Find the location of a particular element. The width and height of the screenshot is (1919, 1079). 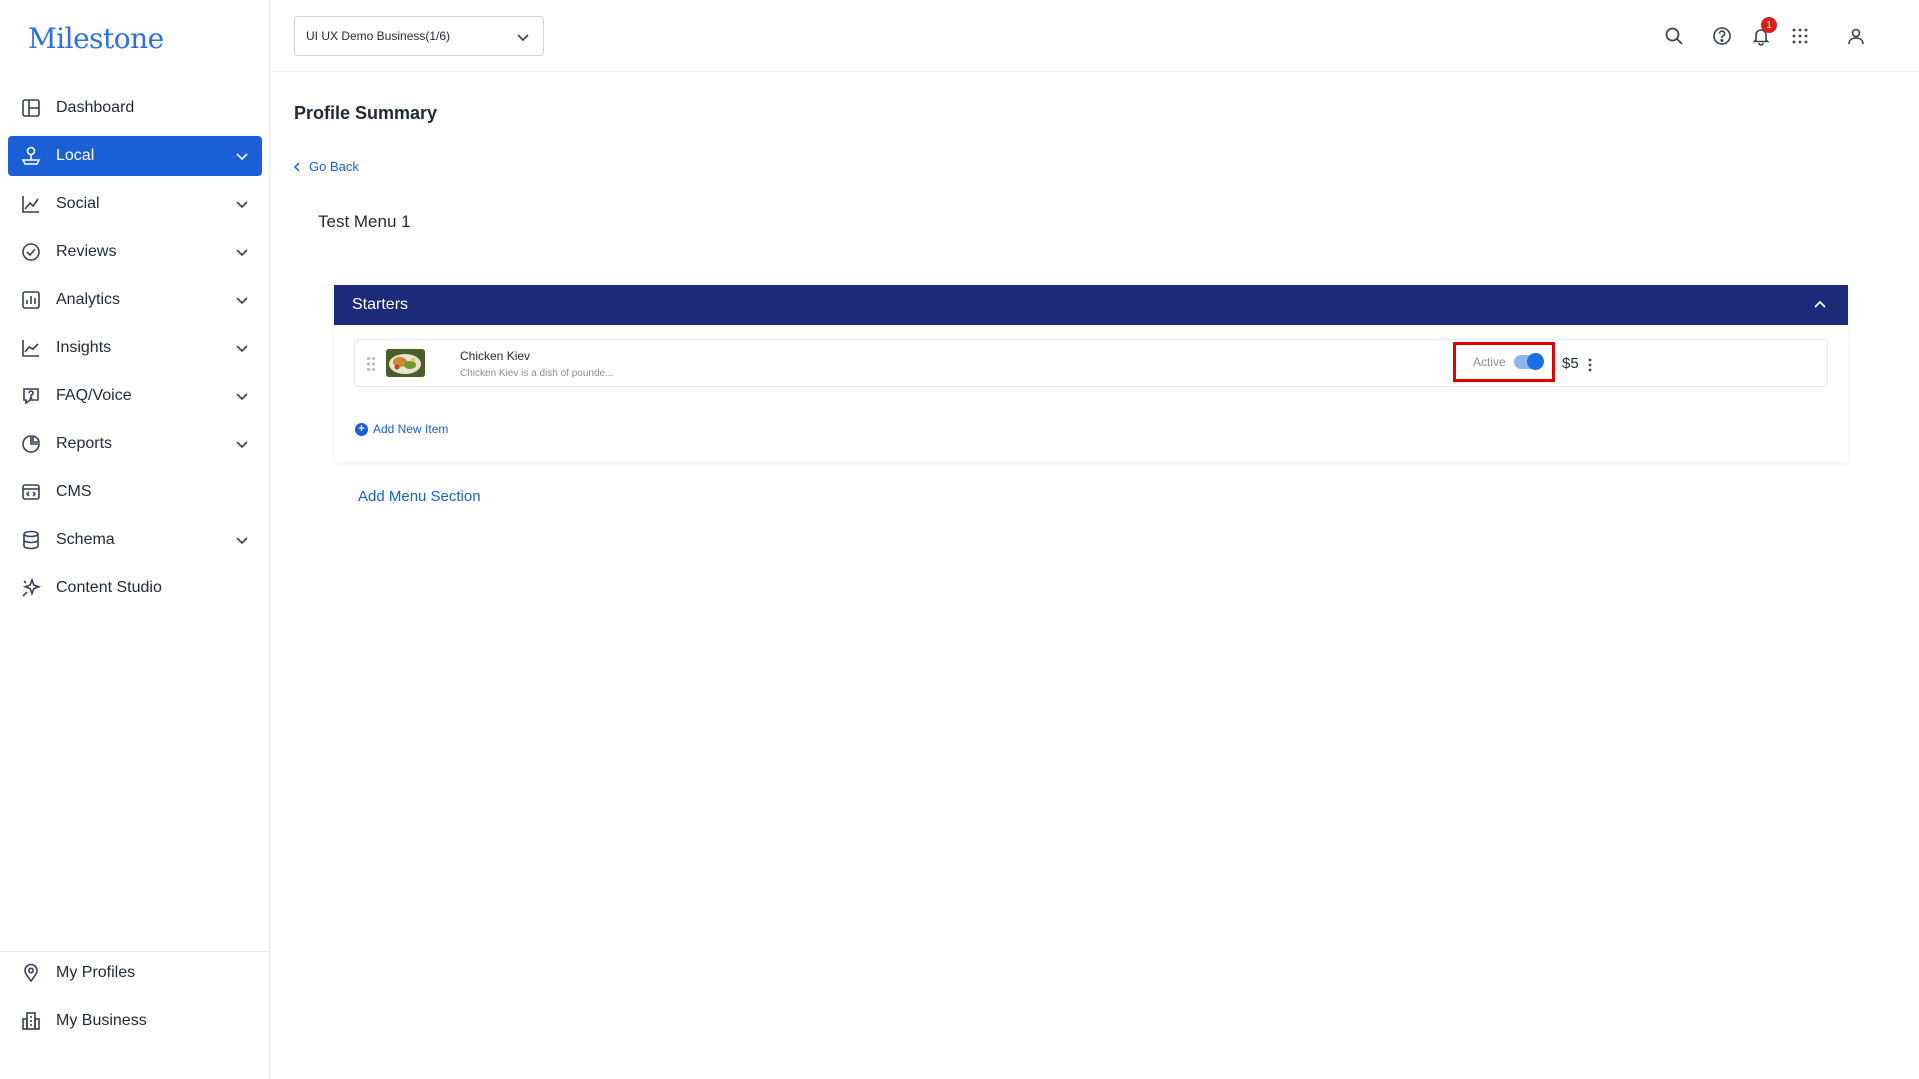

business-selector: UI UX Demo Business(1/6) is located at coordinates (419, 36).